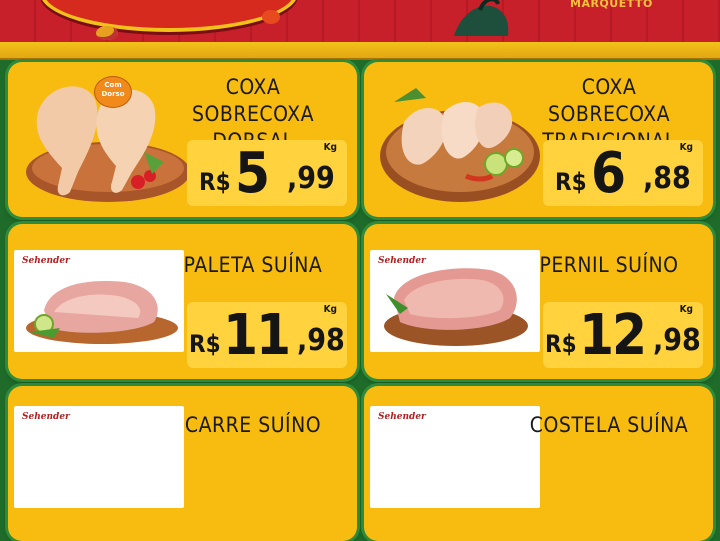  I want to click on product-card-costela-suina: Sehender COSTELA SUÍNA, so click(538, 463).